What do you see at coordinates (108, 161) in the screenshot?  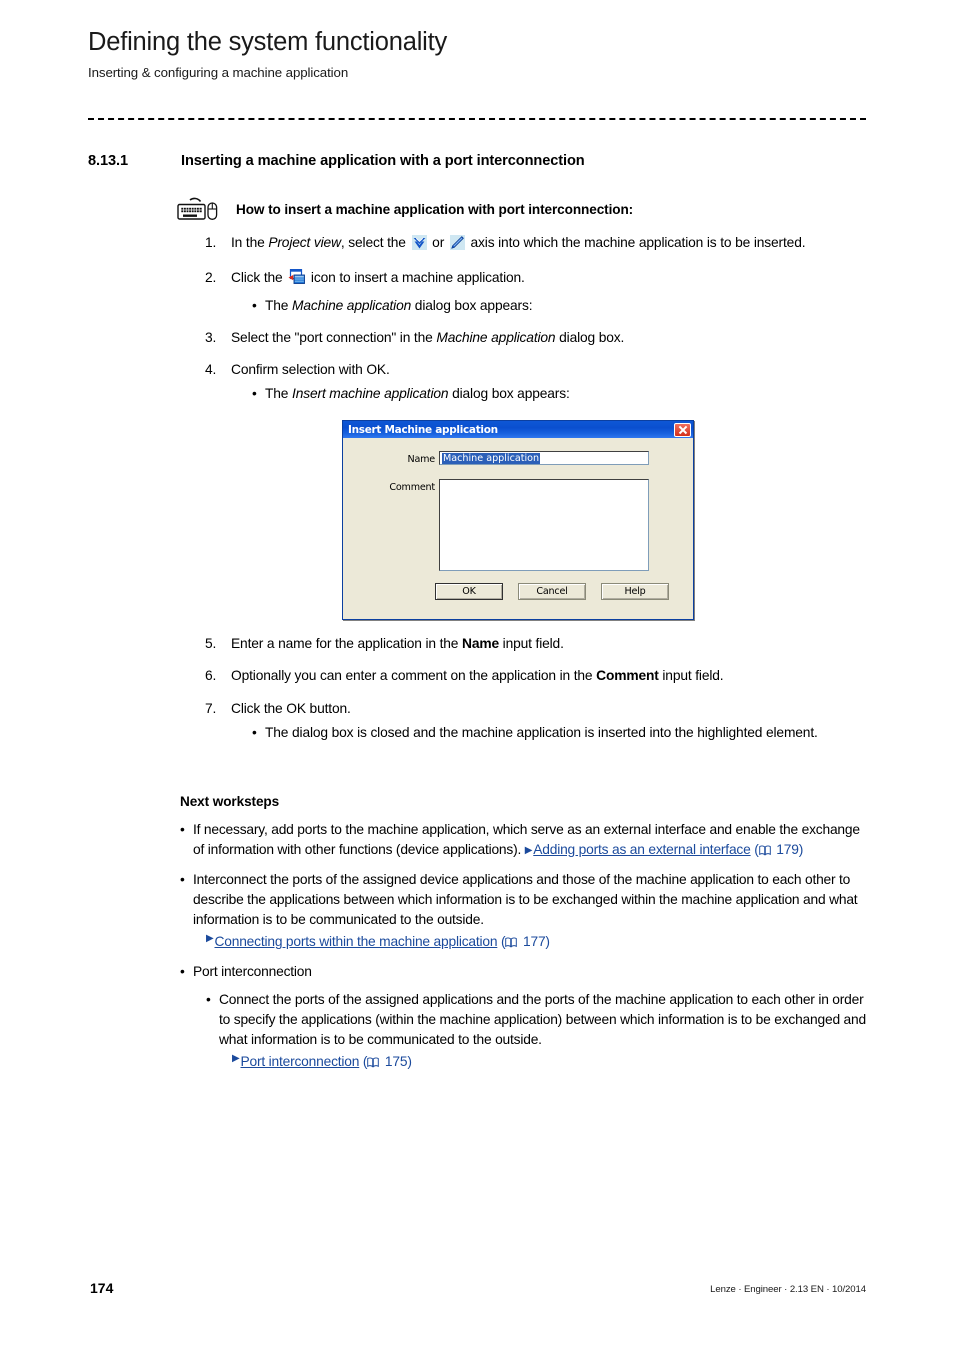 I see `section-number: 8.13.1` at bounding box center [108, 161].